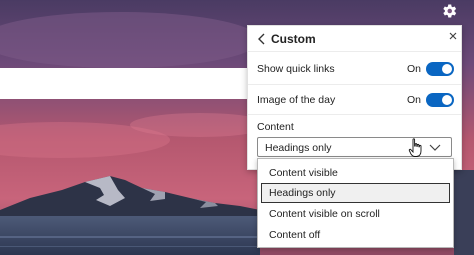 Image resolution: width=474 pixels, height=255 pixels. What do you see at coordinates (414, 100) in the screenshot?
I see `image-of-day-state: On` at bounding box center [414, 100].